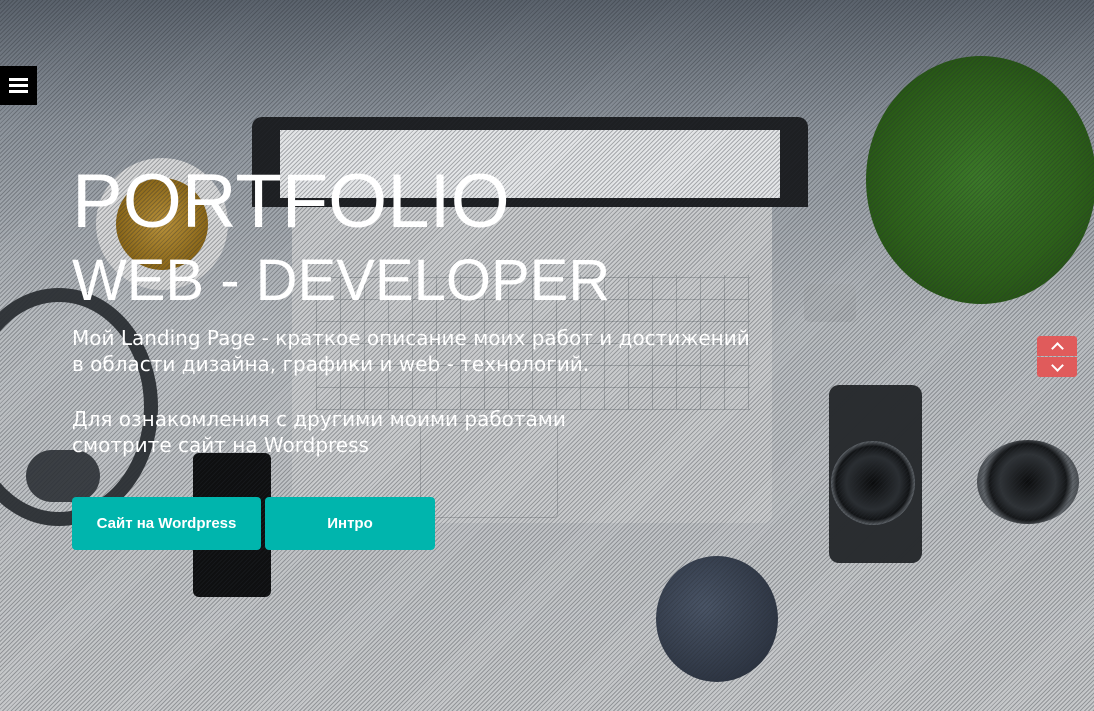 This screenshot has width=1094, height=711. I want to click on usb-dongle-image, so click(830, 303).